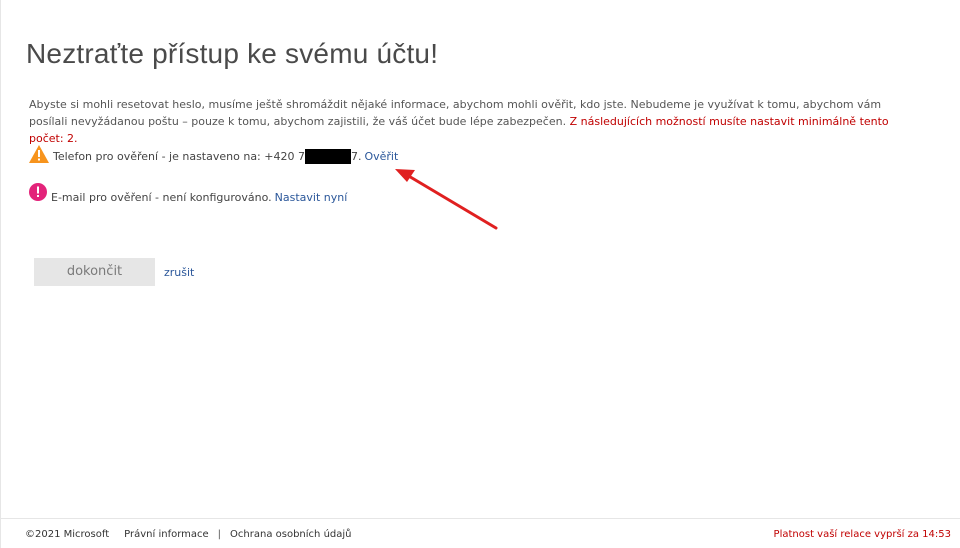  What do you see at coordinates (862, 534) in the screenshot?
I see `session-timer: Platnost vaší relace vyprší za 14:53` at bounding box center [862, 534].